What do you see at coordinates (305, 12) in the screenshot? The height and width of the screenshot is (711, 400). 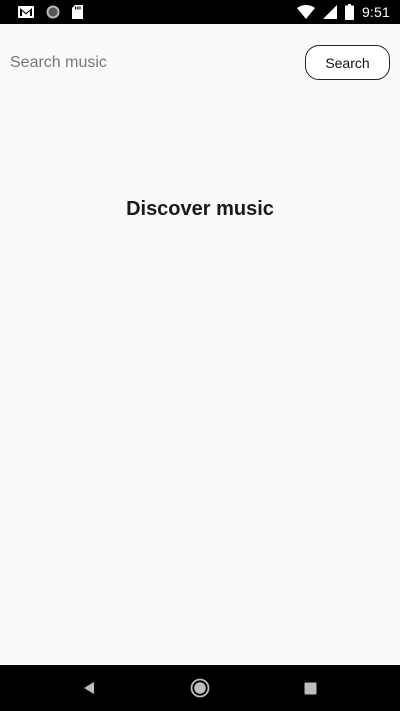 I see `wifi-icon` at bounding box center [305, 12].